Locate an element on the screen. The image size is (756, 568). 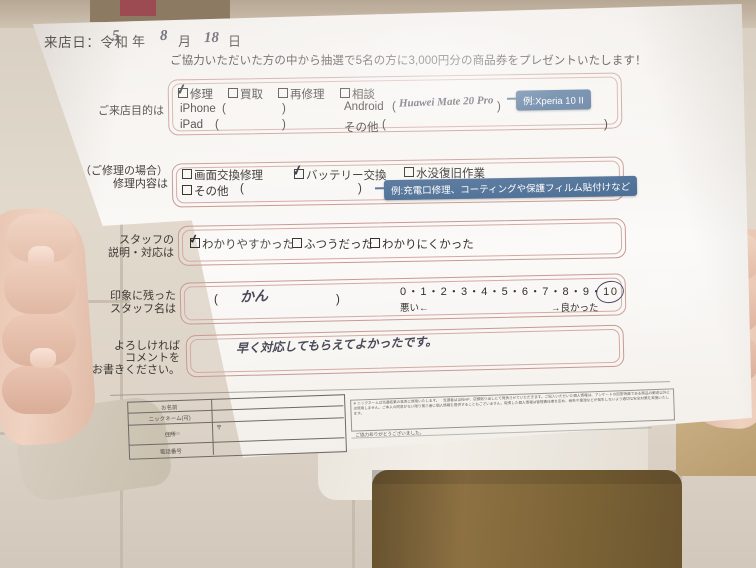
checkbox-option-battery-replace: バッテリー交換 is located at coordinates (340, 175).